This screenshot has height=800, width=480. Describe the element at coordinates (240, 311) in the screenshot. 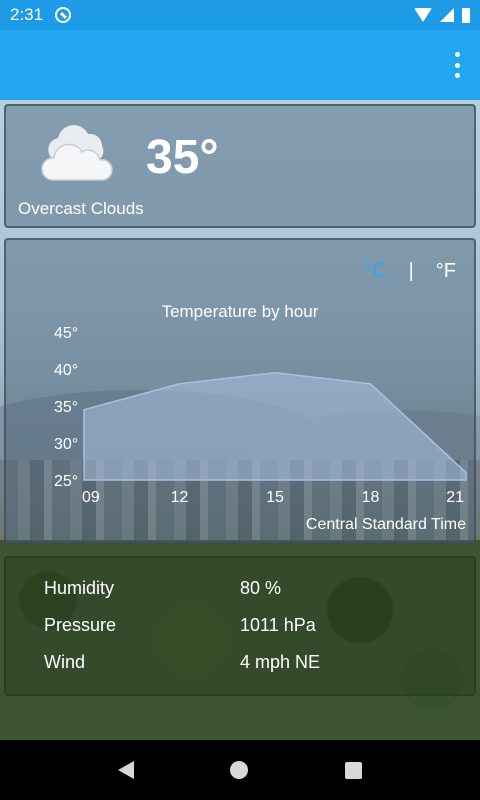

I see `chart-title: Temperature by hour` at that location.